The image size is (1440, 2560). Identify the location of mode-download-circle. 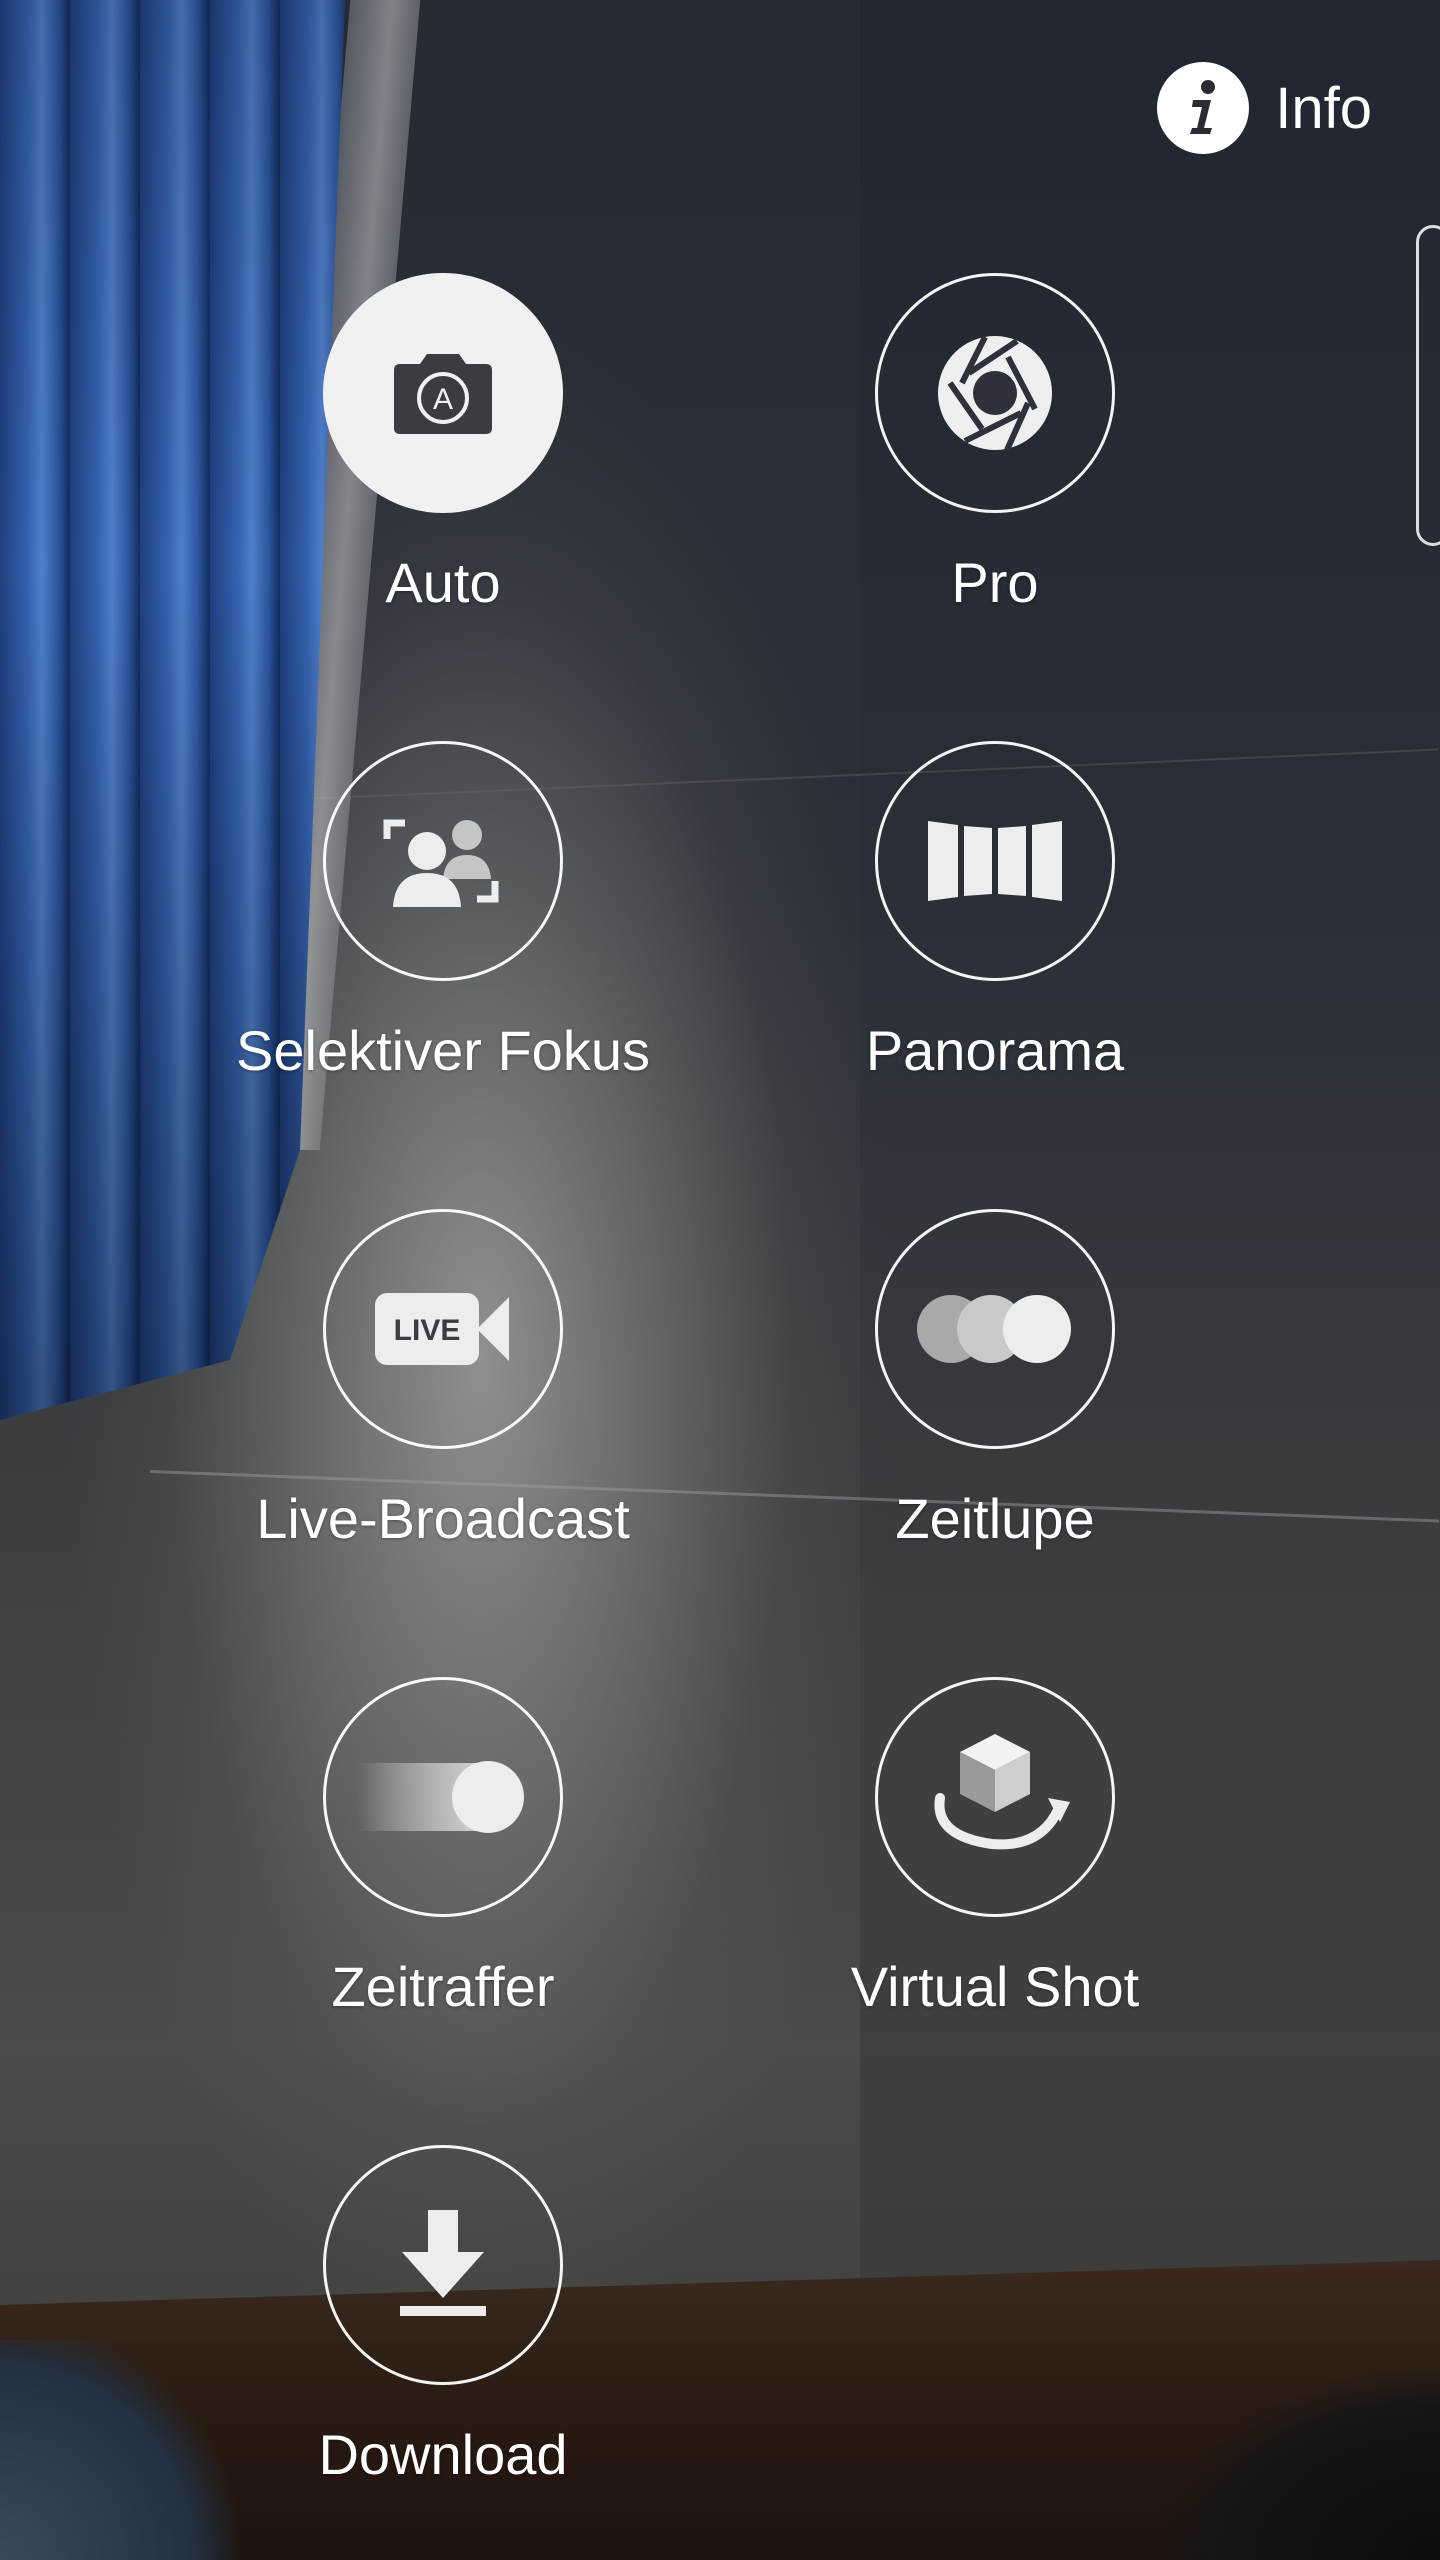
(443, 2265).